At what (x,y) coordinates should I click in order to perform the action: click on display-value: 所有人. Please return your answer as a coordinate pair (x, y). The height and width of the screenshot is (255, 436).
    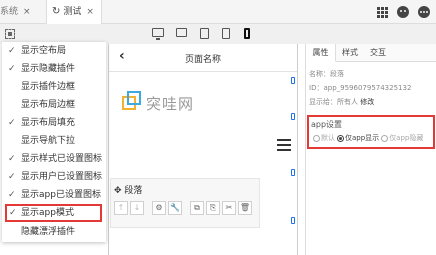
    Looking at the image, I should click on (347, 102).